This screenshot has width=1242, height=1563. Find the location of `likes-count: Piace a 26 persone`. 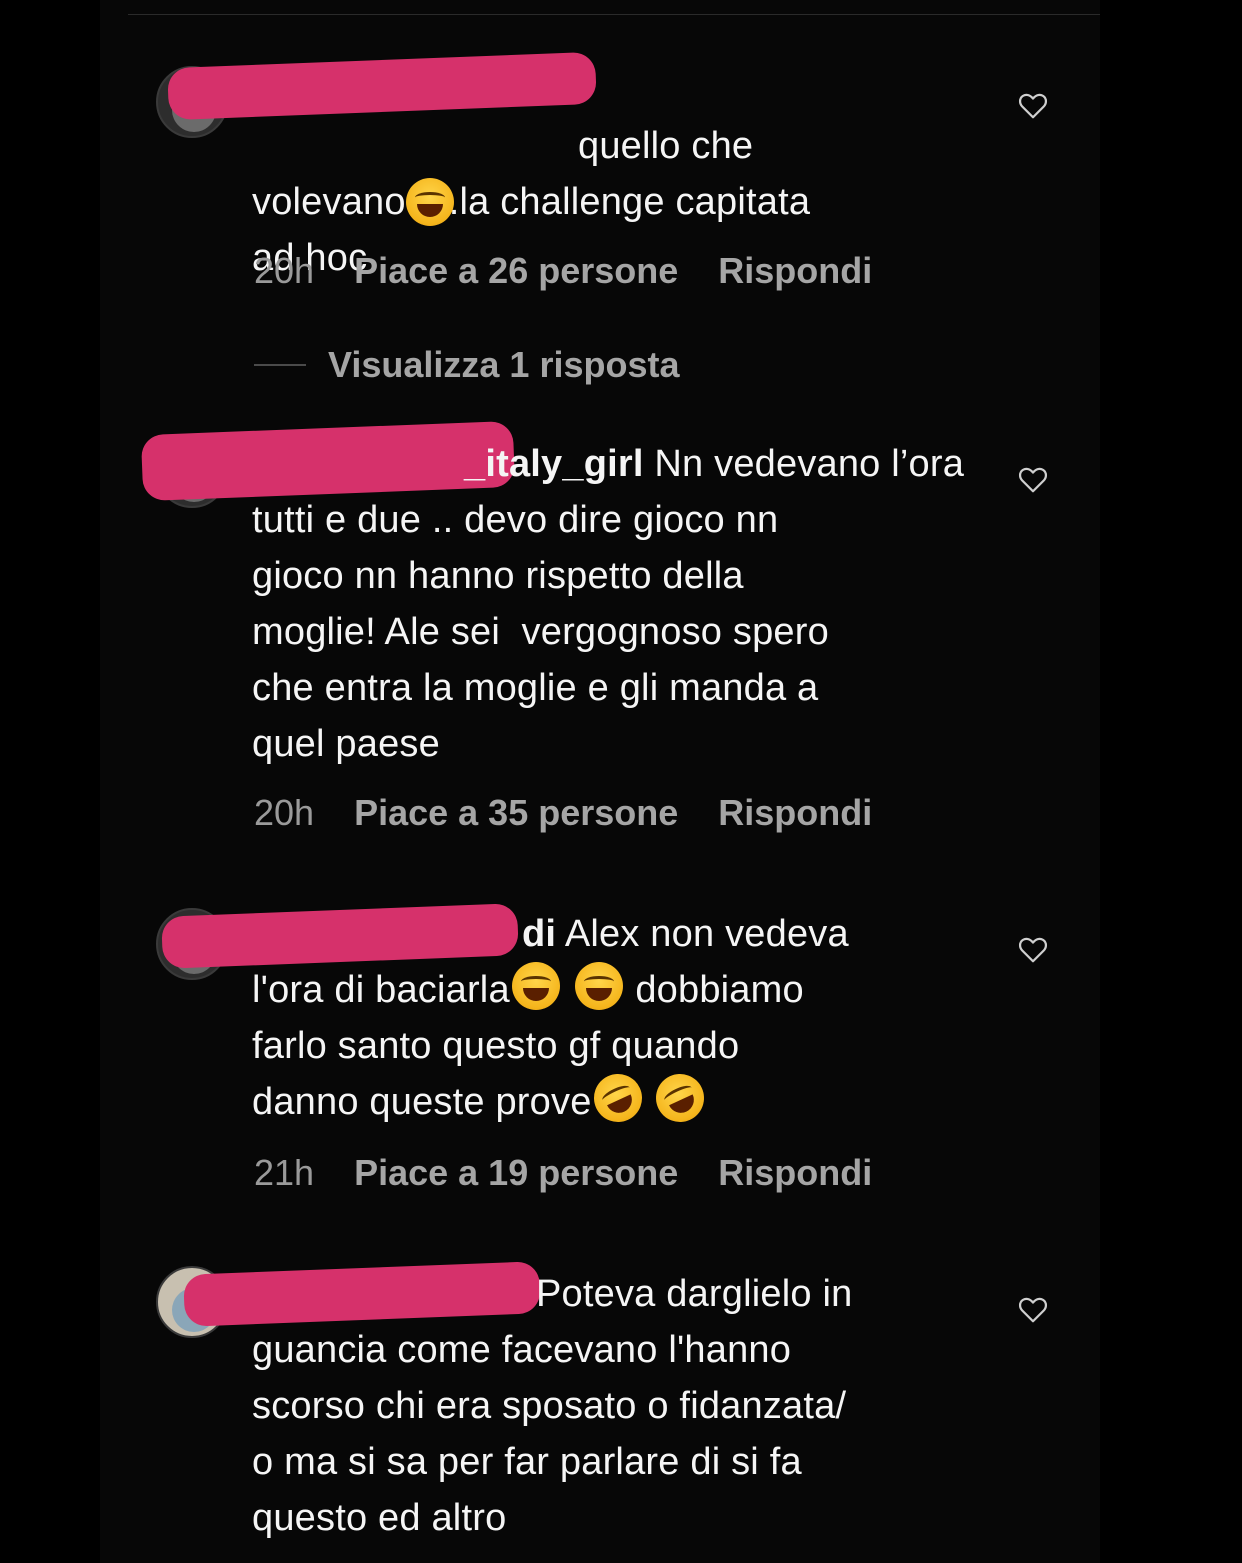

likes-count: Piace a 26 persone is located at coordinates (516, 271).